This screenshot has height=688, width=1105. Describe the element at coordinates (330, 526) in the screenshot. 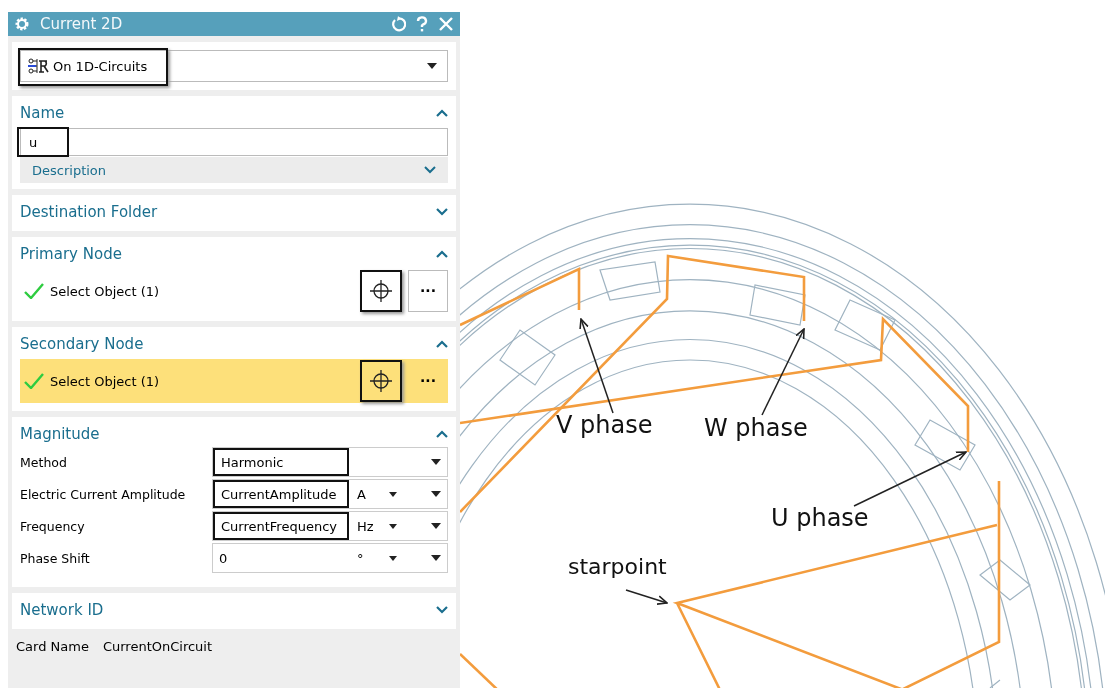

I see `value-field: CurrentFrequency Hz` at that location.